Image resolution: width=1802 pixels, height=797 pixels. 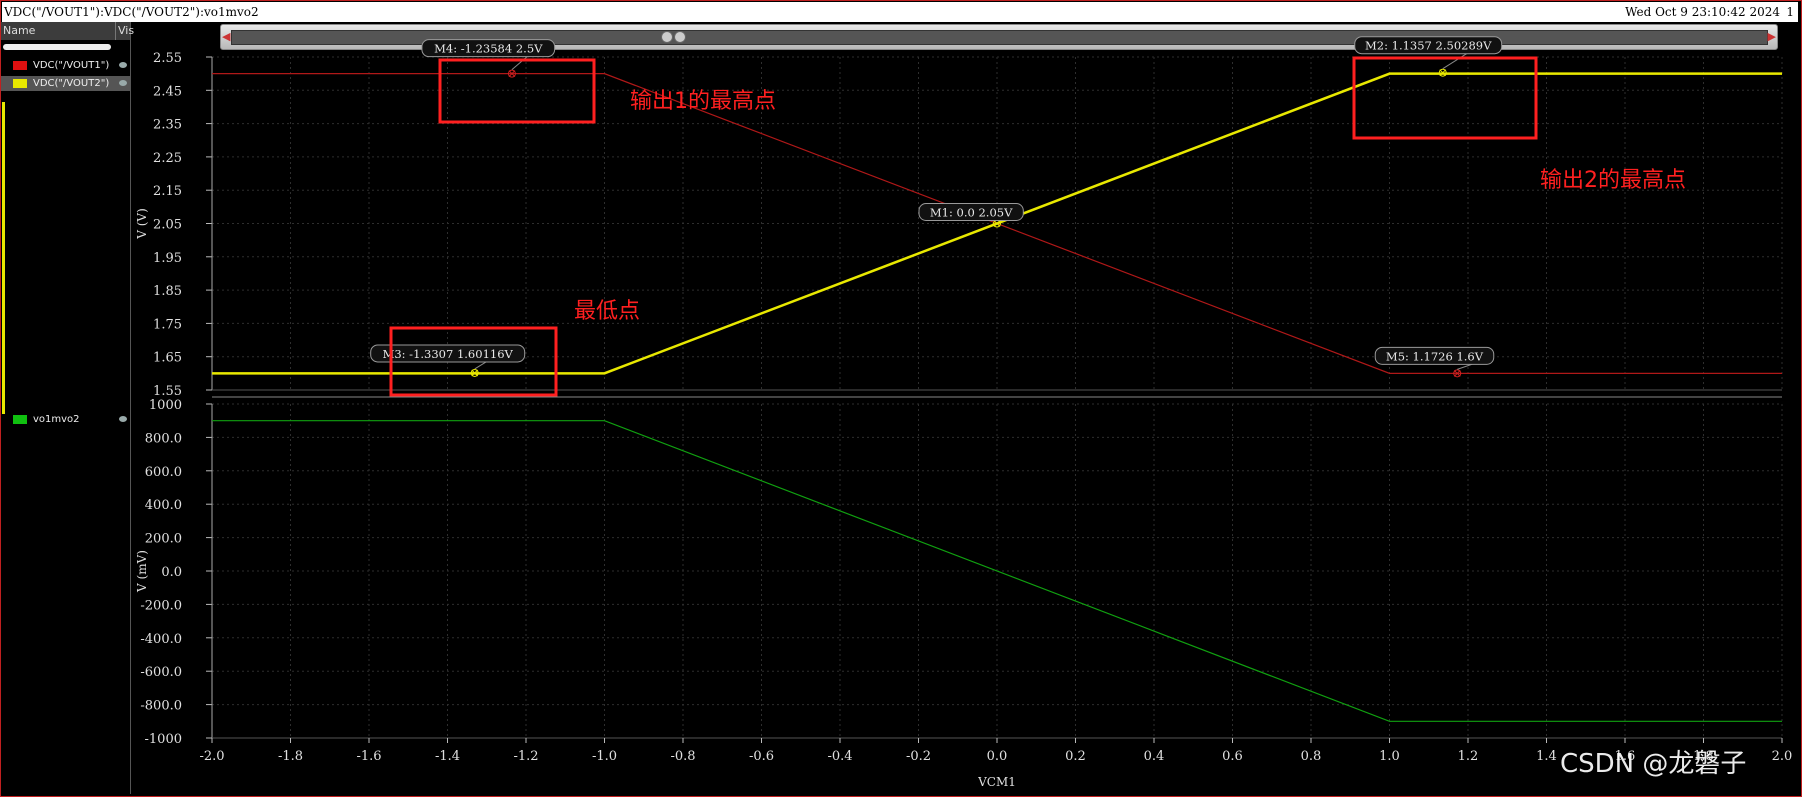 What do you see at coordinates (167, 225) in the screenshot?
I see `y-tick-label: 2.05` at bounding box center [167, 225].